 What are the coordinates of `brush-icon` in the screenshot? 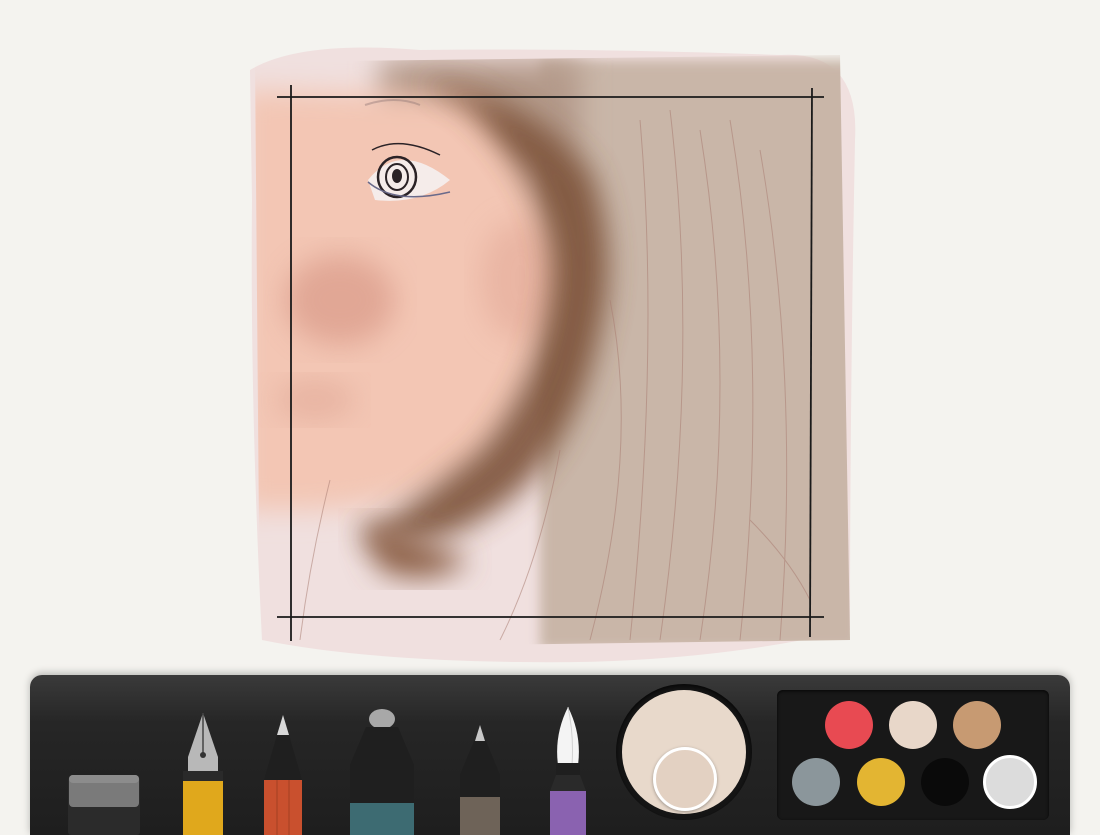 It's located at (568, 770).